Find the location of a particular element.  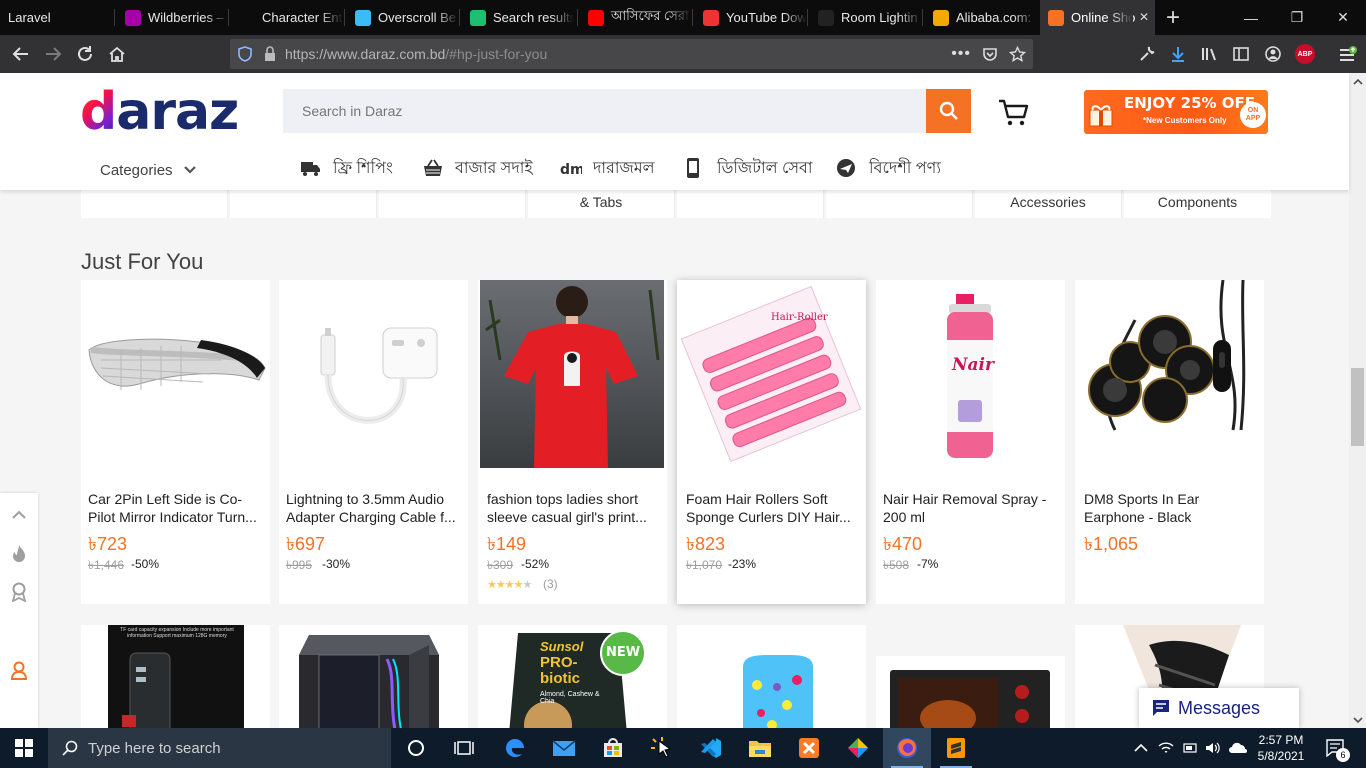

search-input is located at coordinates (604, 111).